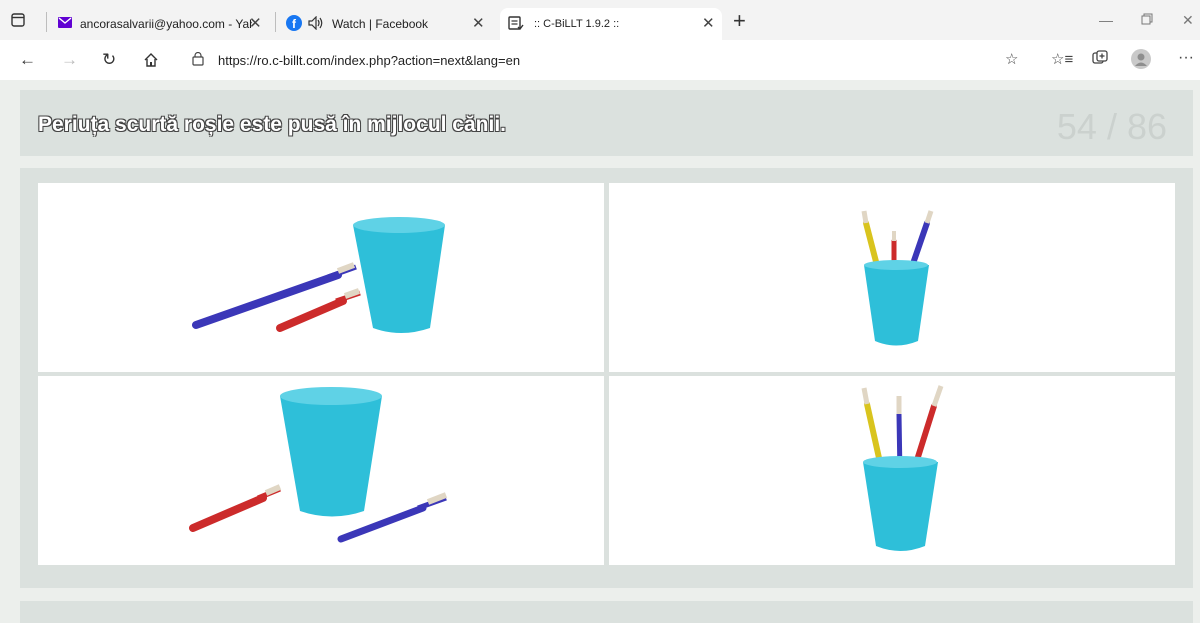 The width and height of the screenshot is (1200, 623). I want to click on refresh-icon: ↻, so click(109, 60).